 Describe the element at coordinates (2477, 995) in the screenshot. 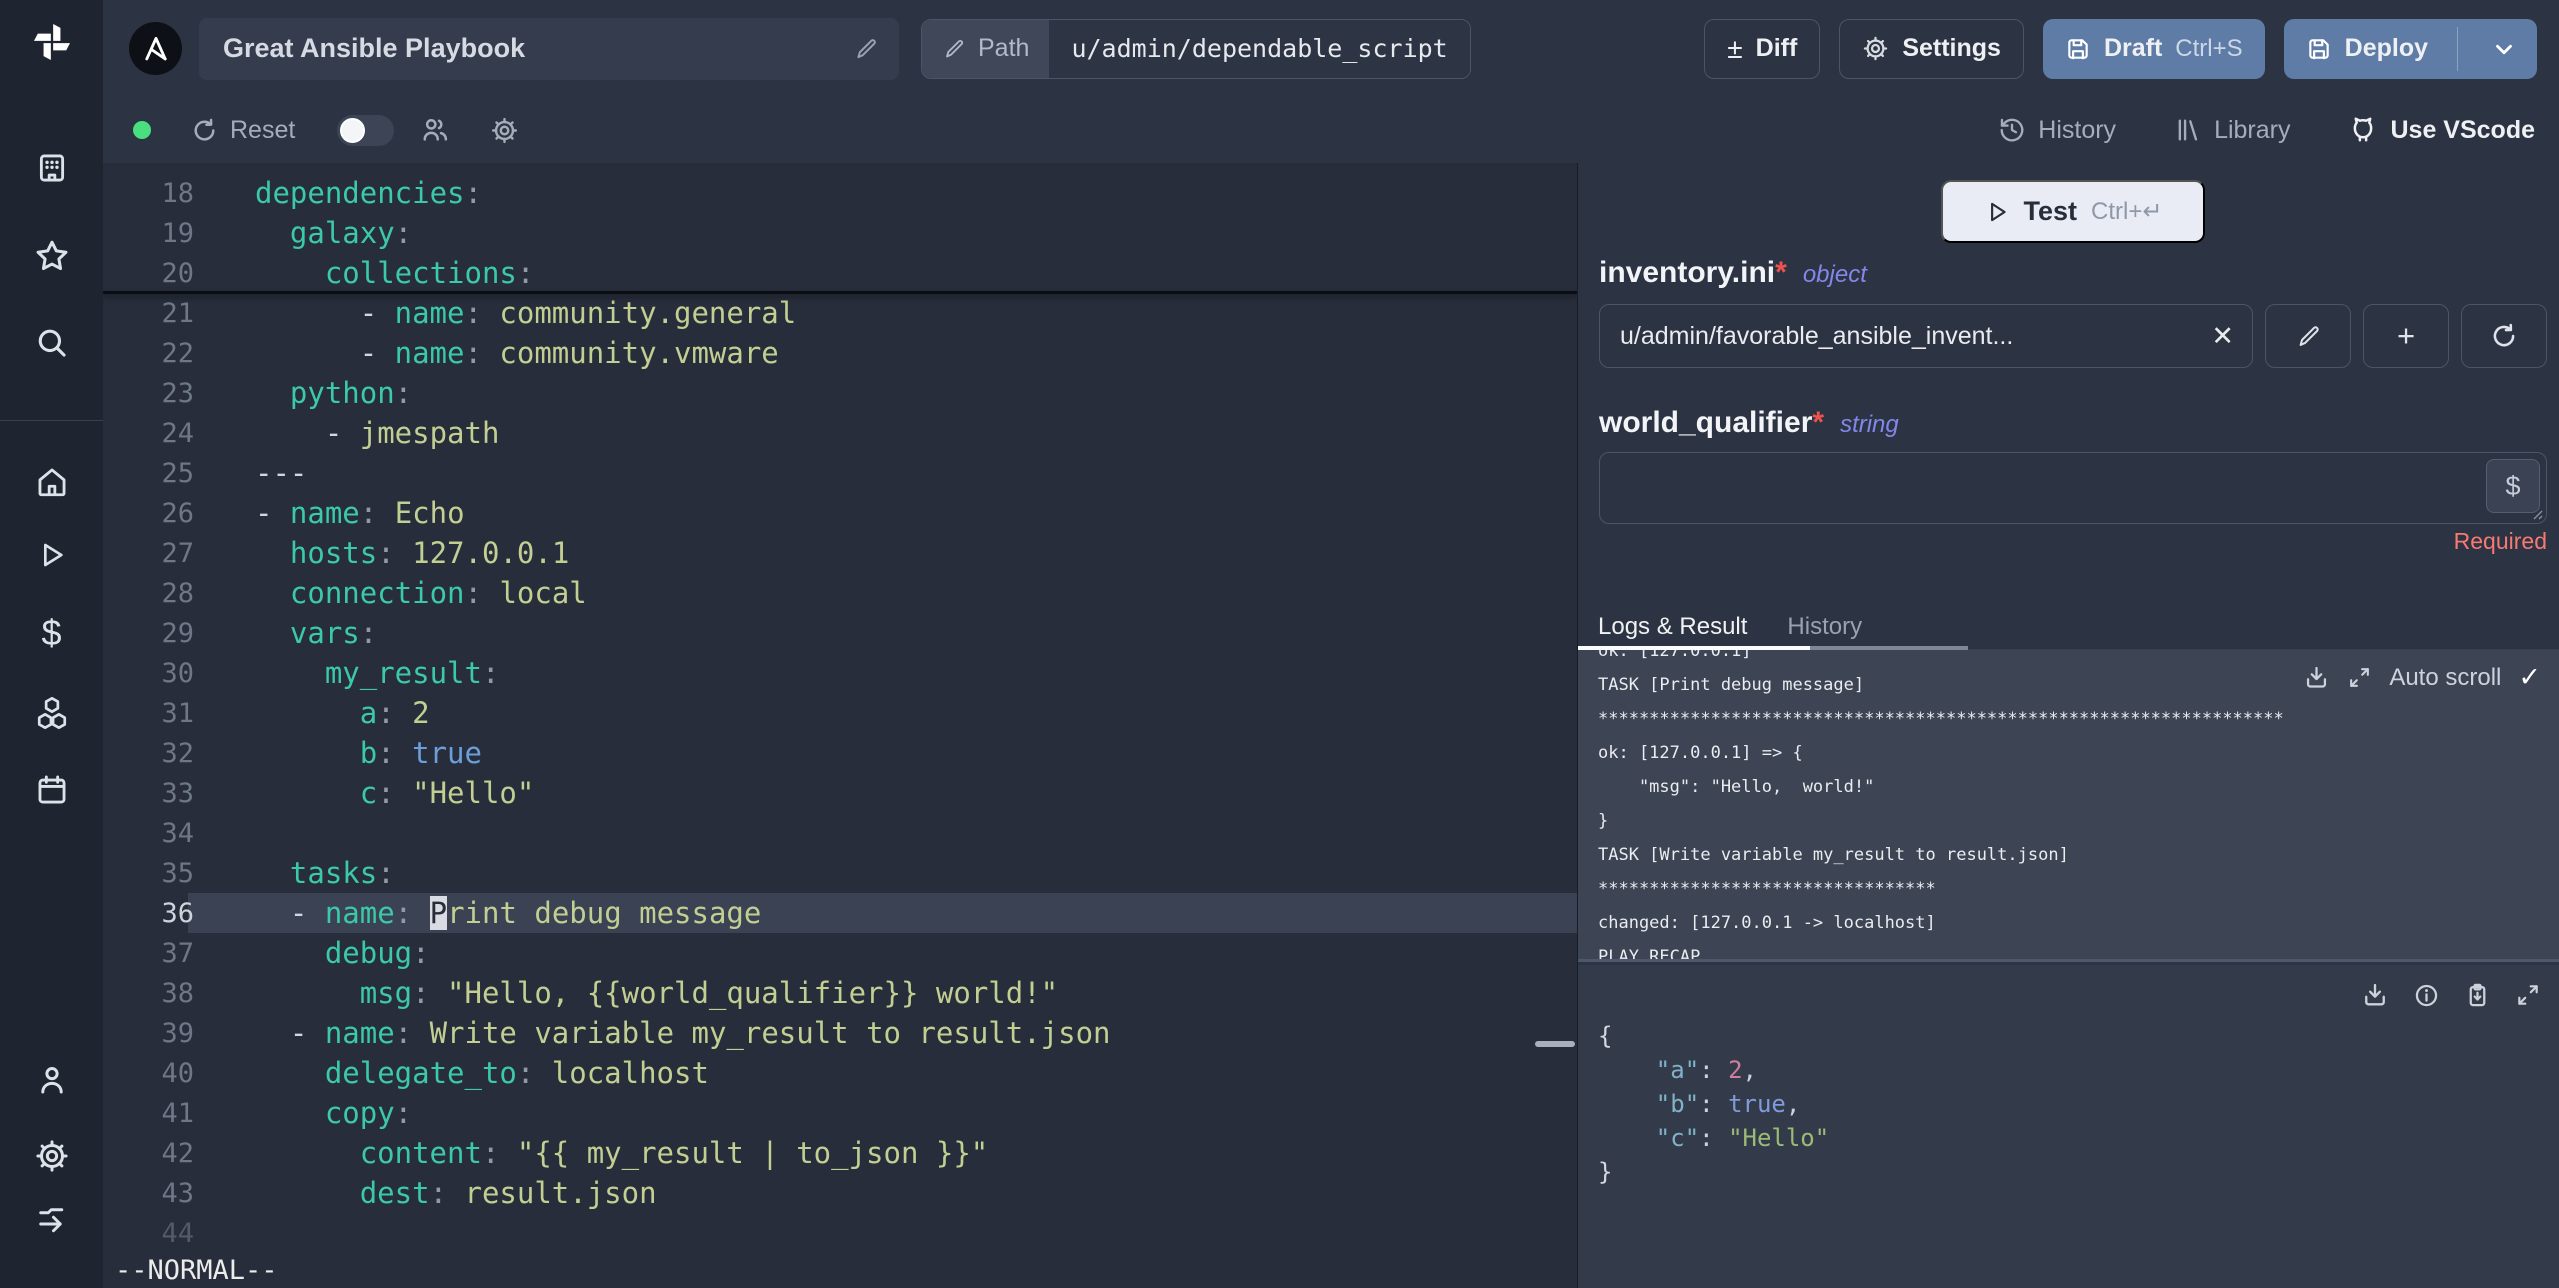

I see `copy-result-icon` at that location.